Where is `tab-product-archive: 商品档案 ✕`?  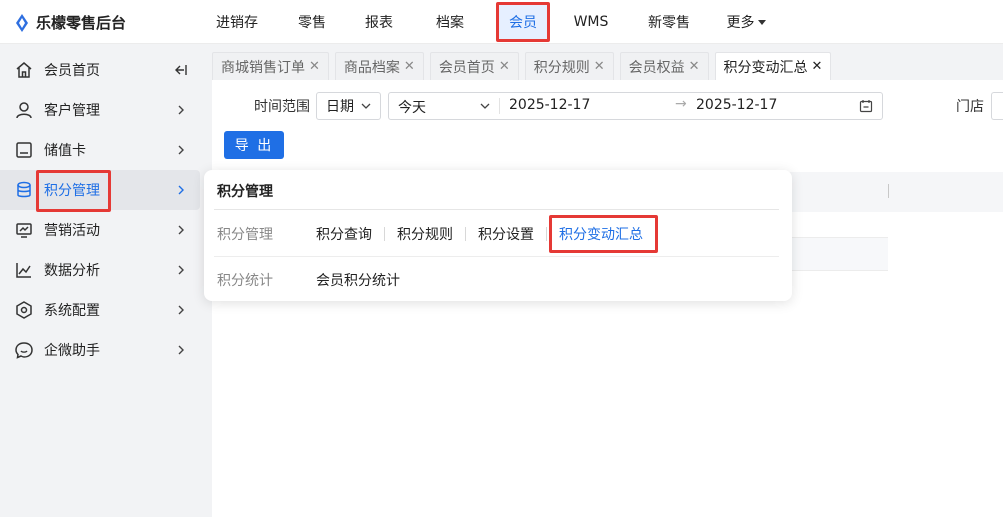 tab-product-archive: 商品档案 ✕ is located at coordinates (379, 66).